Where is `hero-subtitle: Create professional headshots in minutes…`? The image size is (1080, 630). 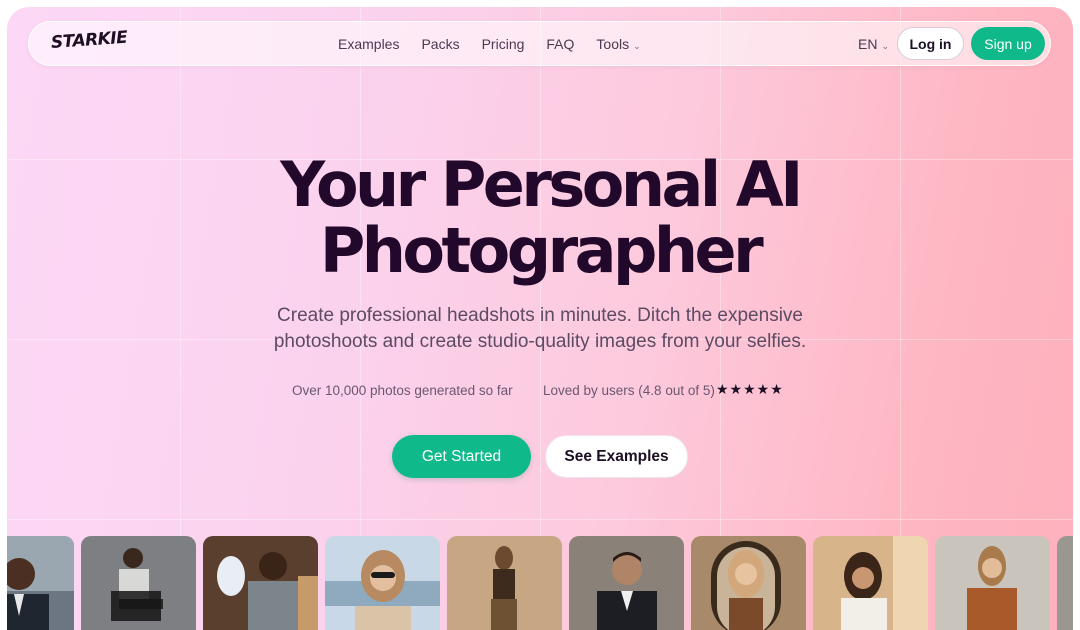 hero-subtitle: Create professional headshots in minutes… is located at coordinates (540, 329).